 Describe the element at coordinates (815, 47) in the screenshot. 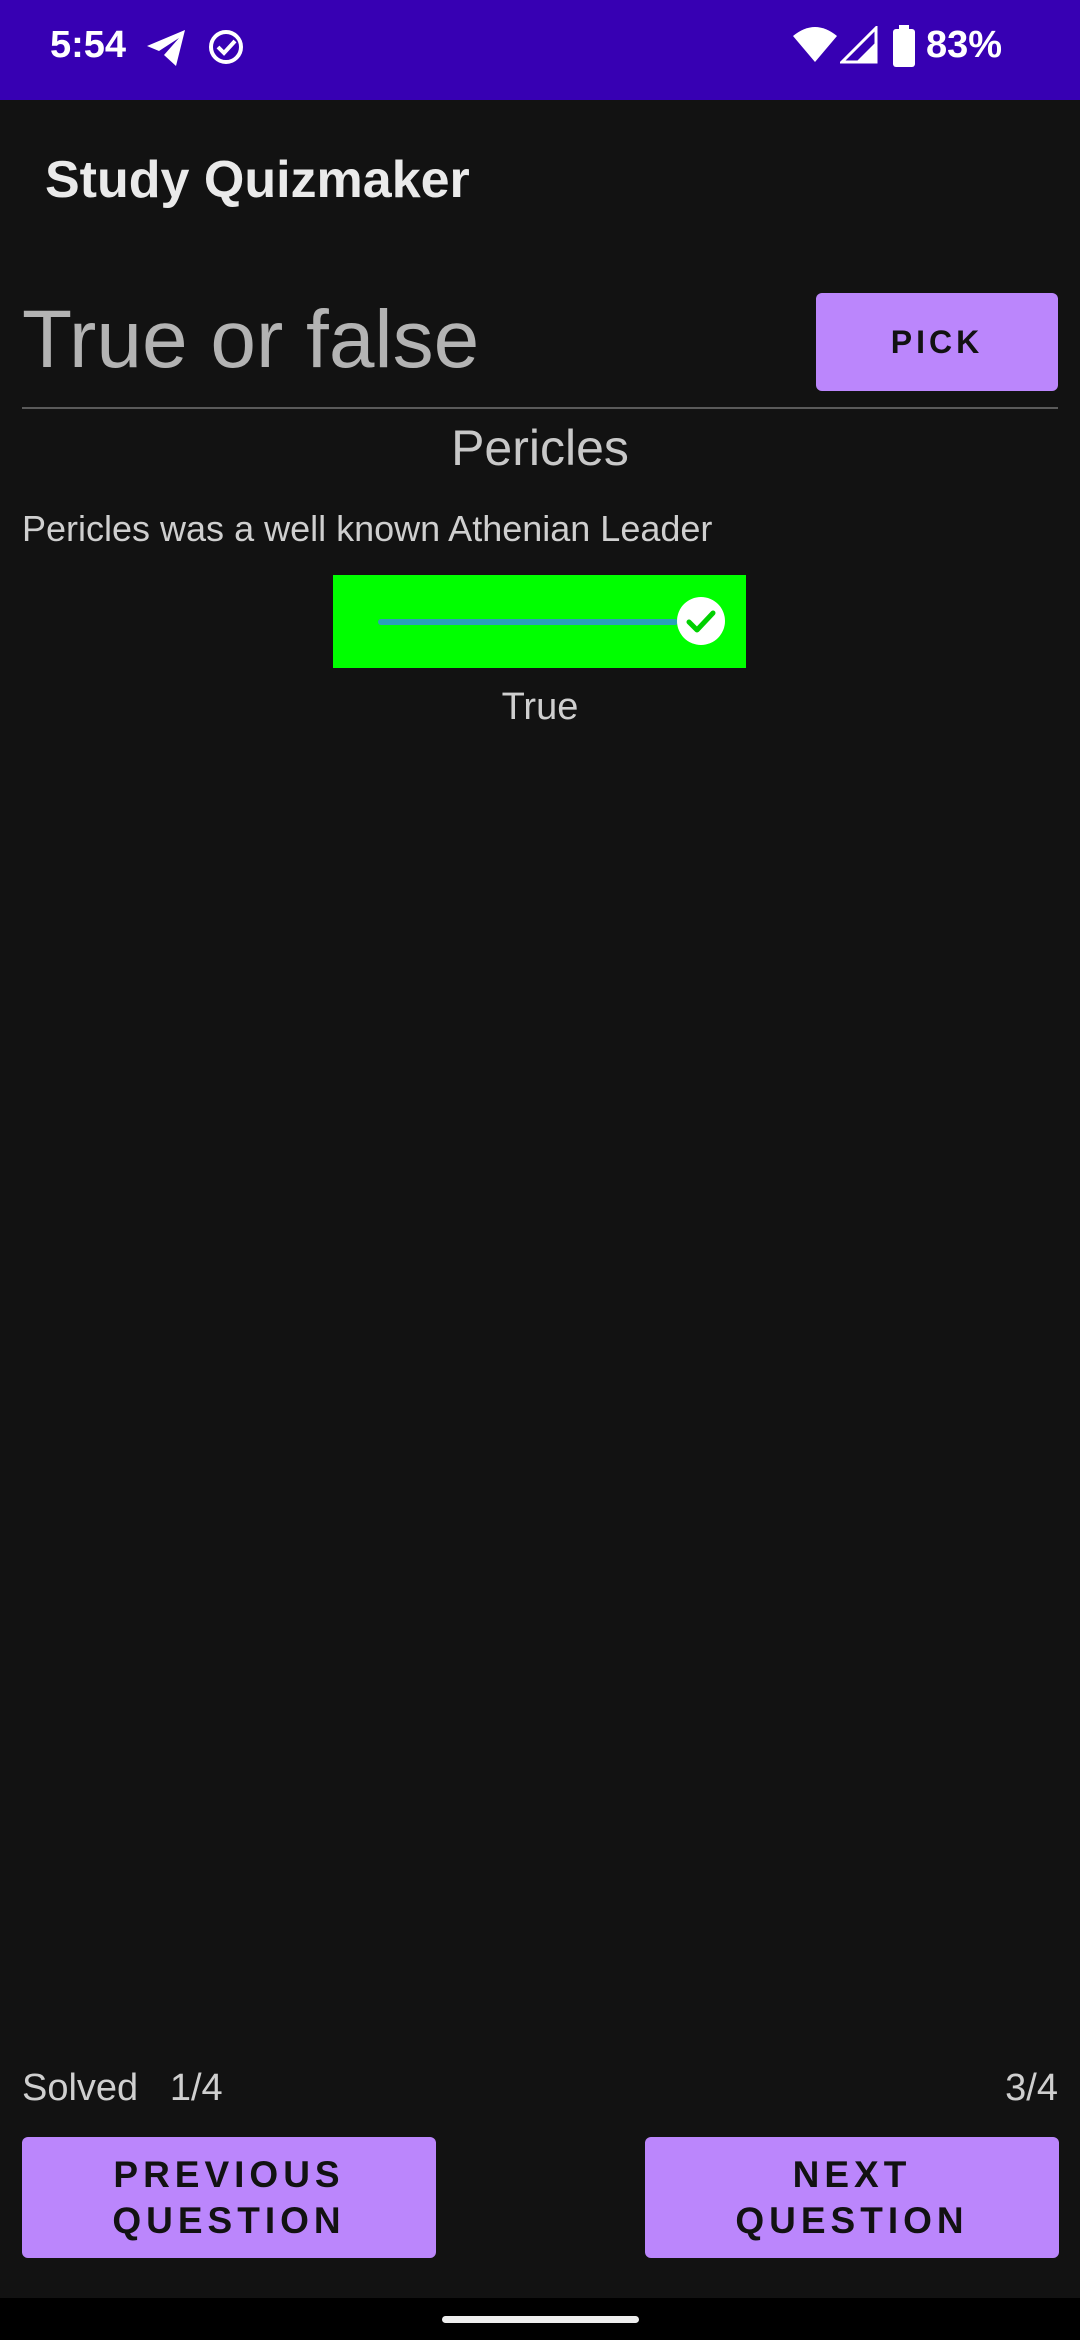

I see `wifi-icon` at that location.